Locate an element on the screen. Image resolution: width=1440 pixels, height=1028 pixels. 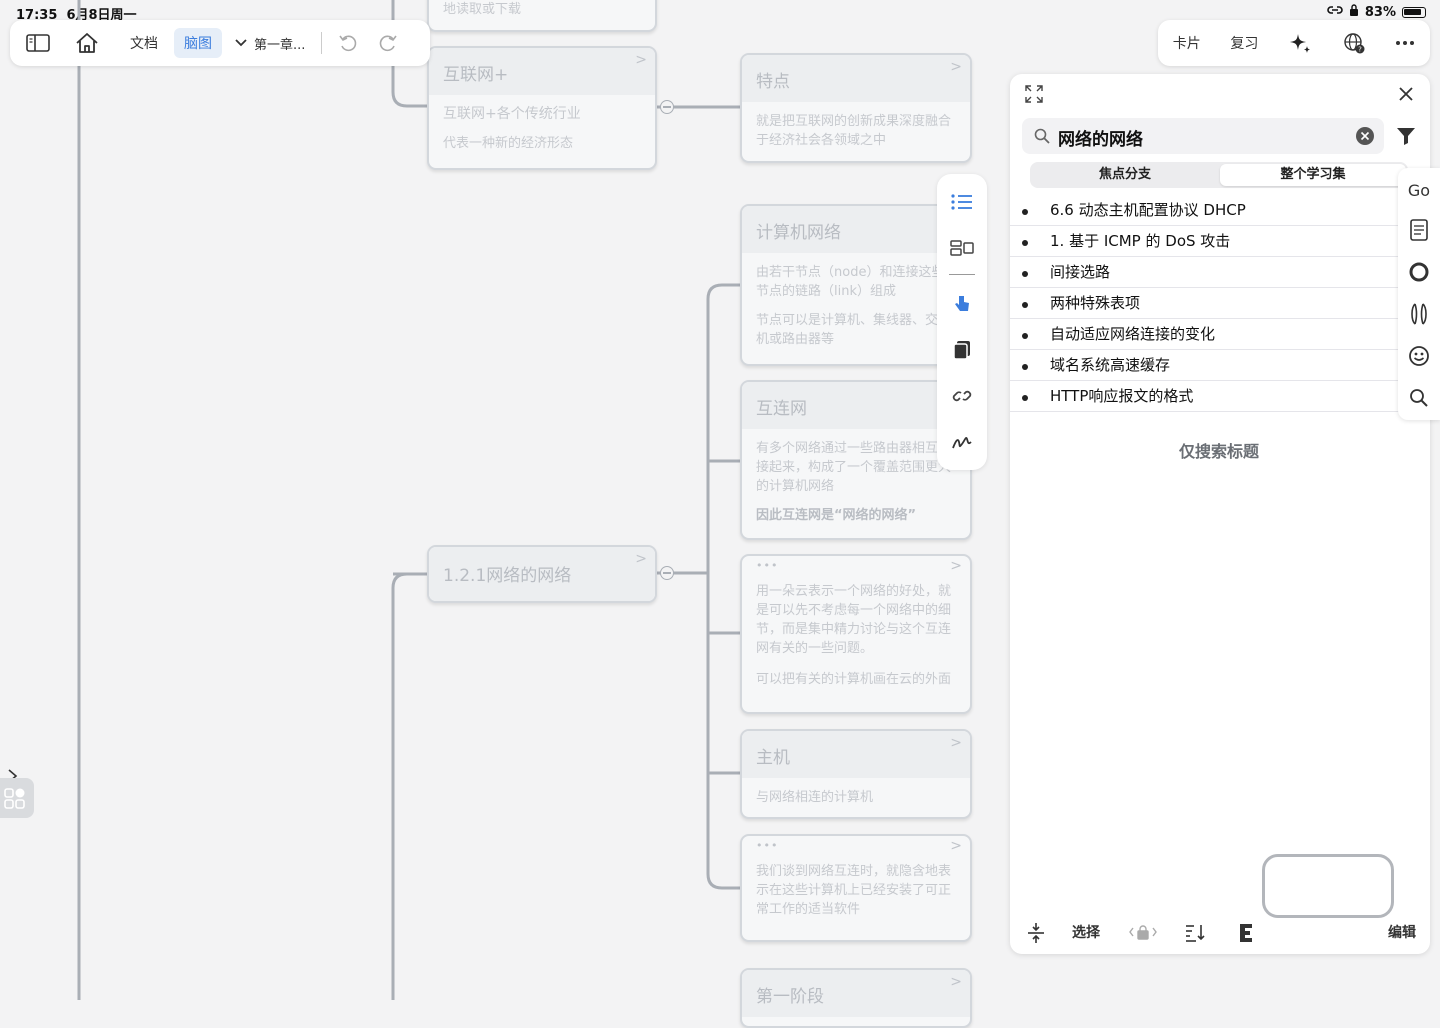
blank-button is located at coordinates (1328, 886).